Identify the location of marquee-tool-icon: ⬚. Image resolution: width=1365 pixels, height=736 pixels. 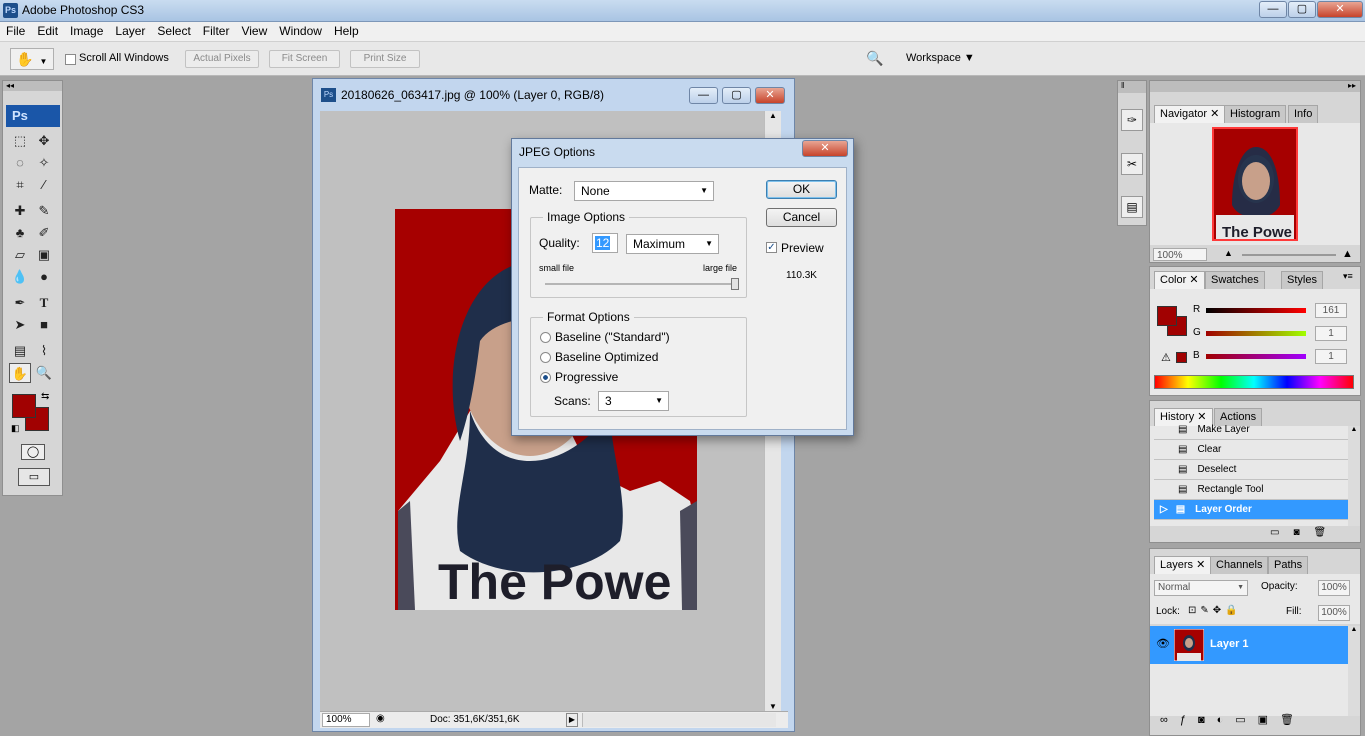
(20, 141).